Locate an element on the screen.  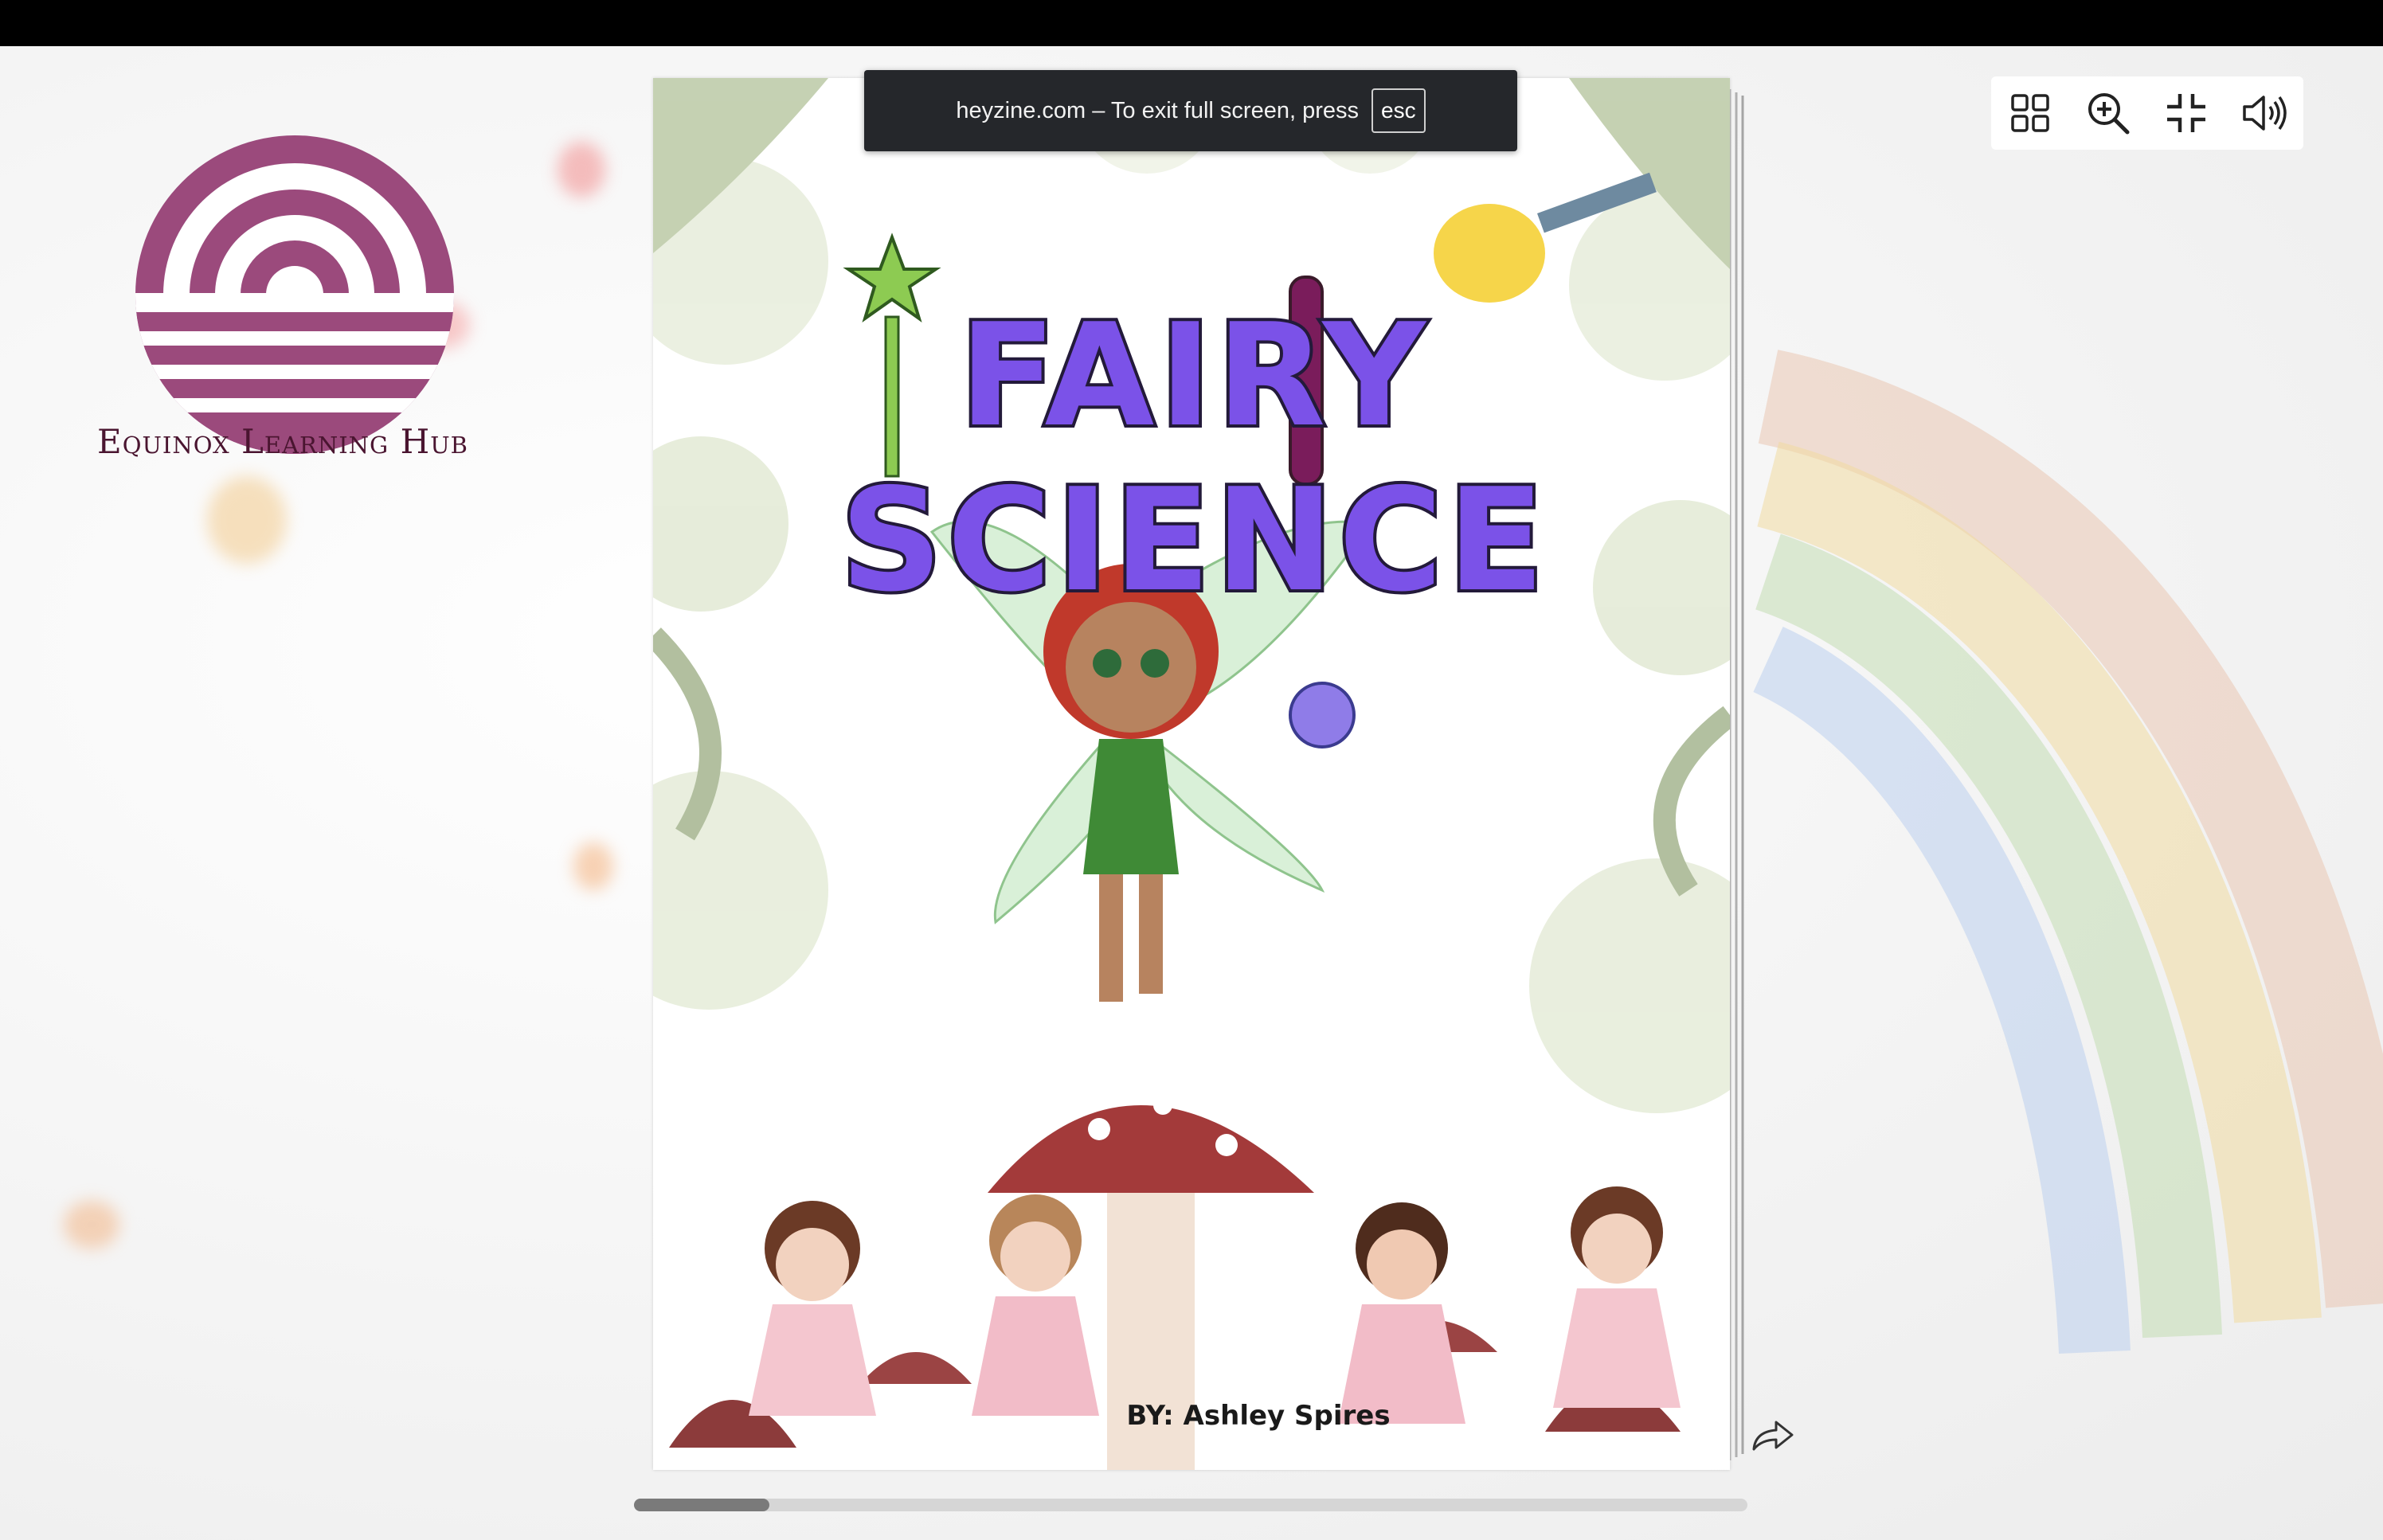
zoom-in-icon is located at coordinates (2109, 114).